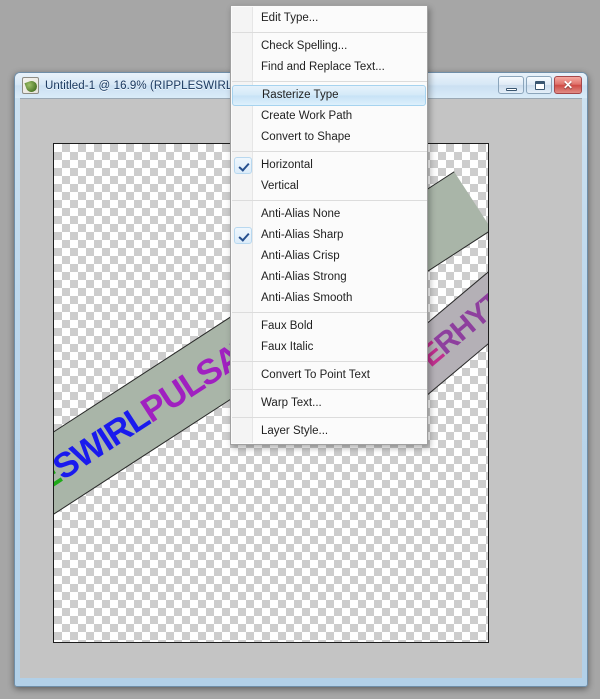 The height and width of the screenshot is (699, 600). What do you see at coordinates (30, 85) in the screenshot?
I see `photoshop-document-icon` at bounding box center [30, 85].